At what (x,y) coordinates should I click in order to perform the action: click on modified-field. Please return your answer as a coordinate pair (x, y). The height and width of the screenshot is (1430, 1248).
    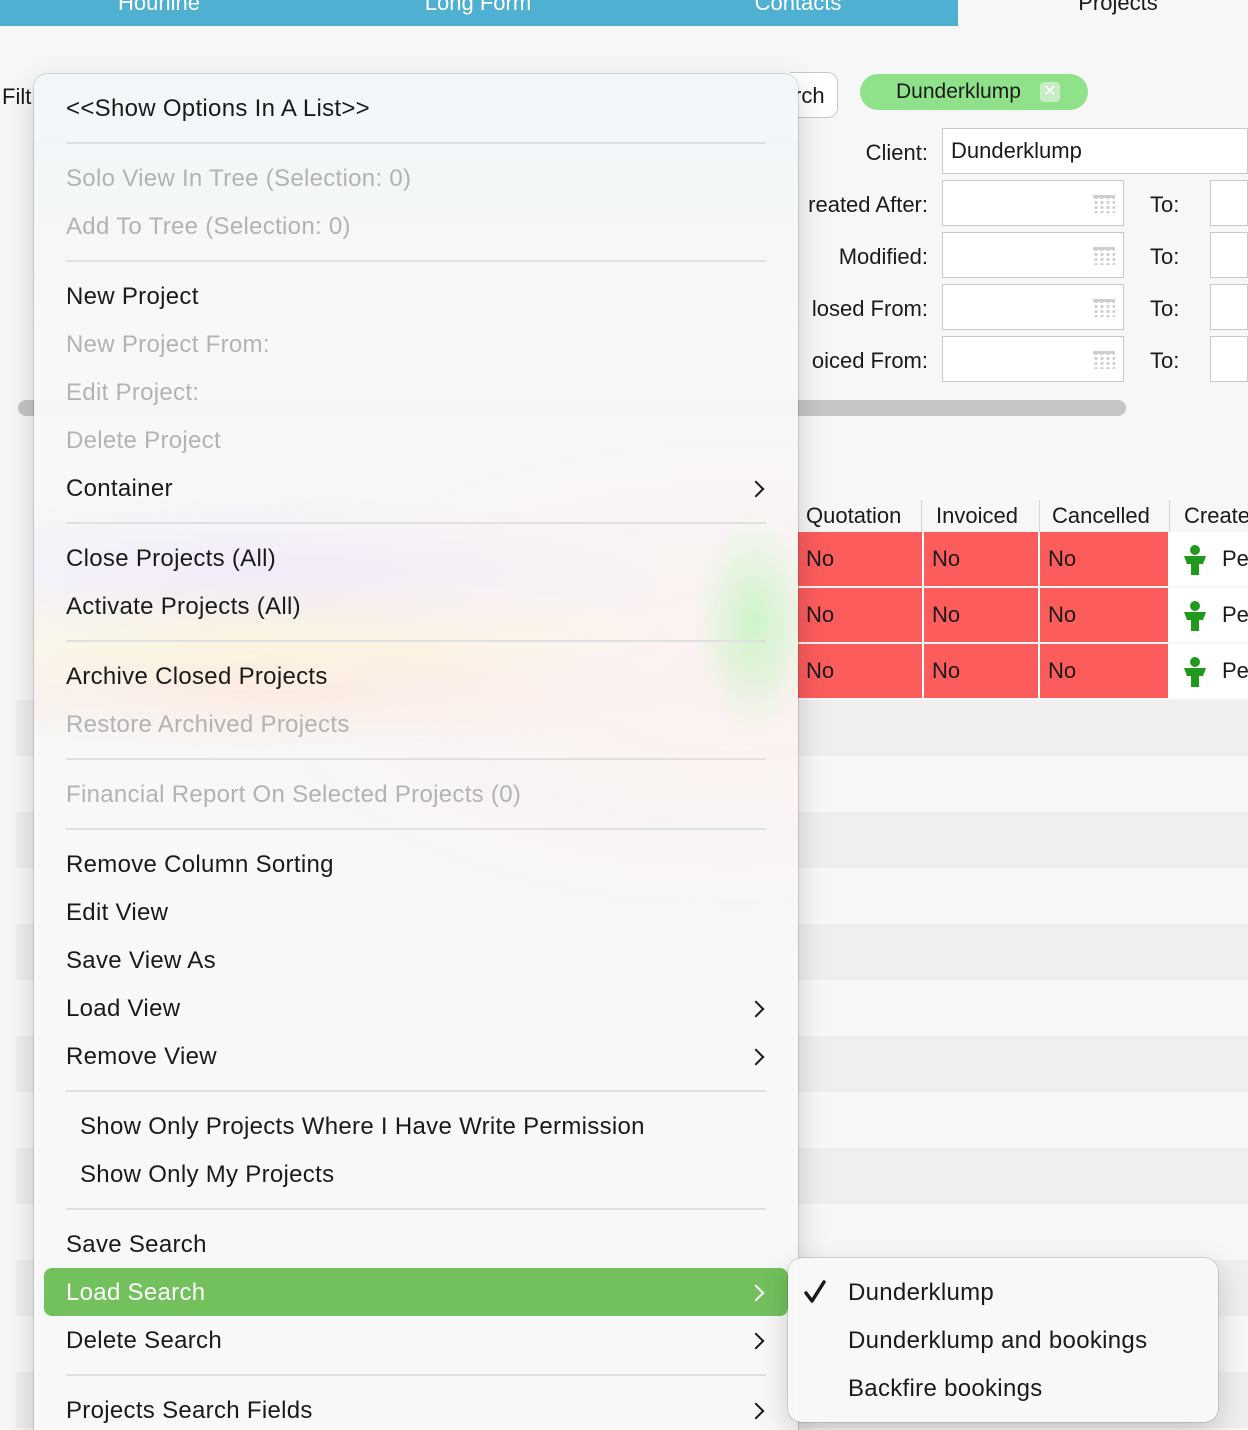
    Looking at the image, I should click on (1033, 255).